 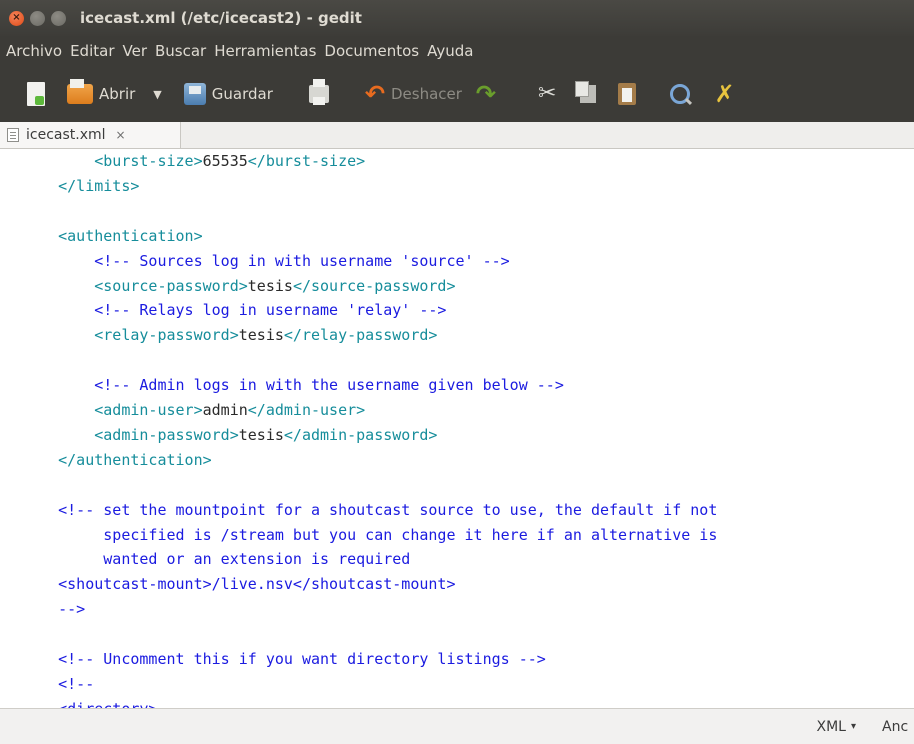 I want to click on code-token: </relay-password>, so click(x=360, y=335).